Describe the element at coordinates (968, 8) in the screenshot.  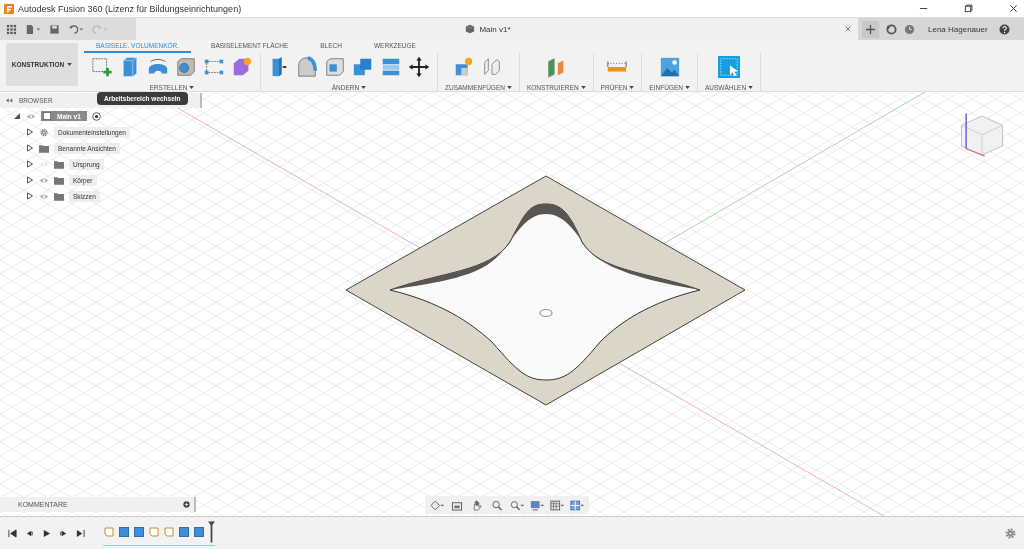
I see `maximize-icon` at that location.